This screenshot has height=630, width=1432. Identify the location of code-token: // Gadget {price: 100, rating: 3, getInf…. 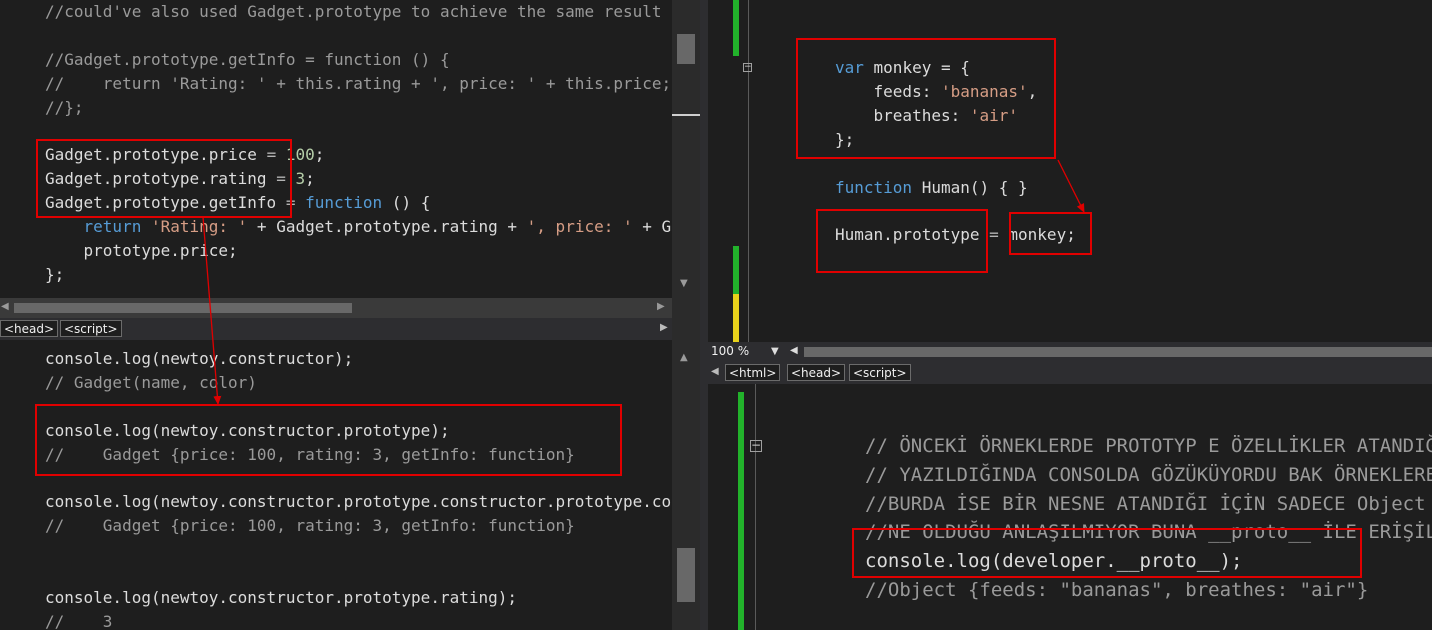
(310, 454).